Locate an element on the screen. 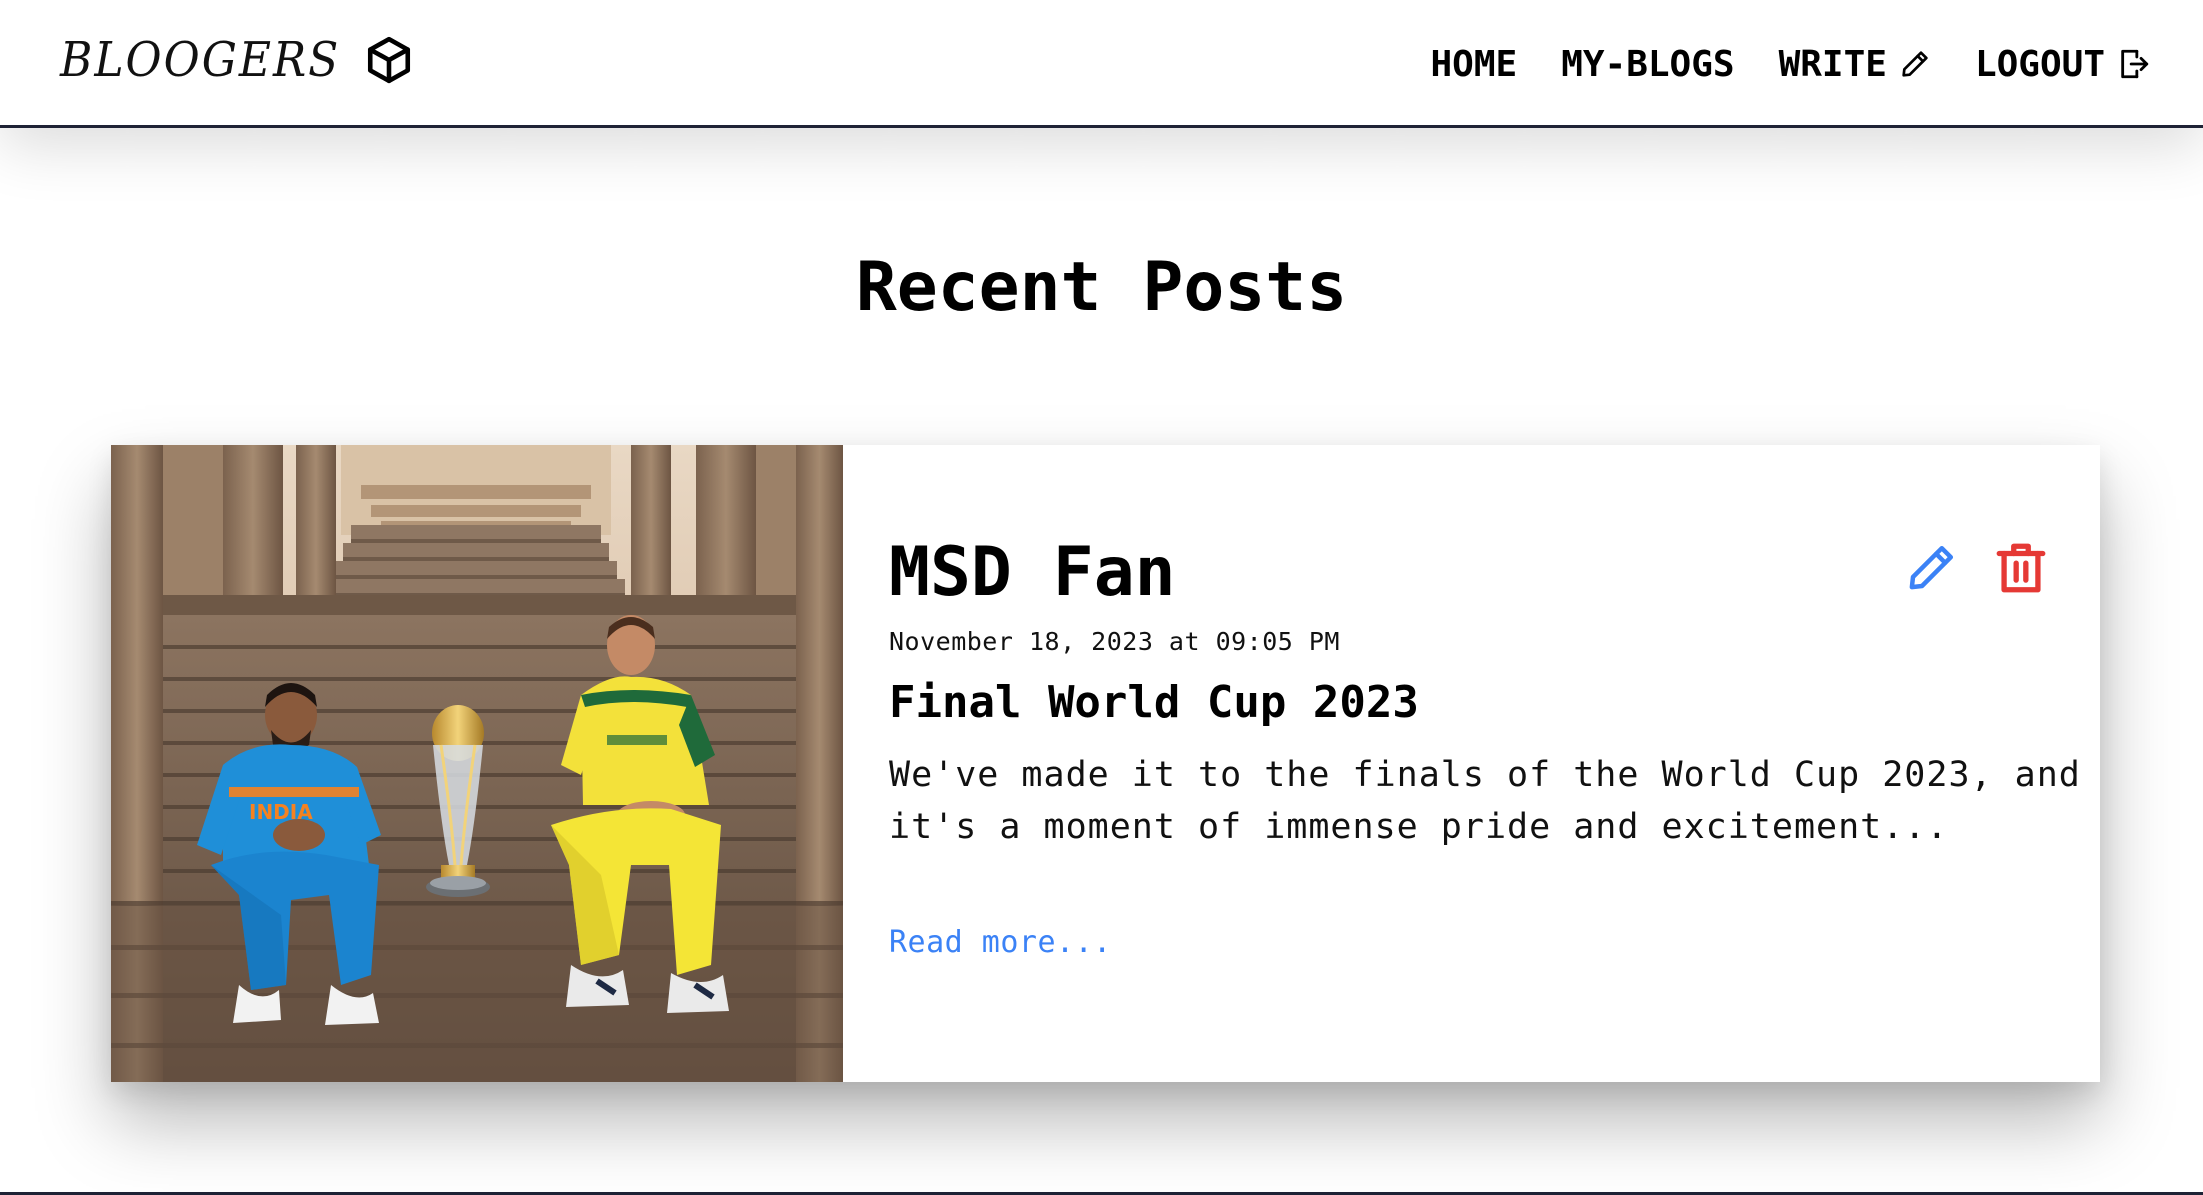  nav-my-blogs-label: MY-BLOGS is located at coordinates (1648, 64).